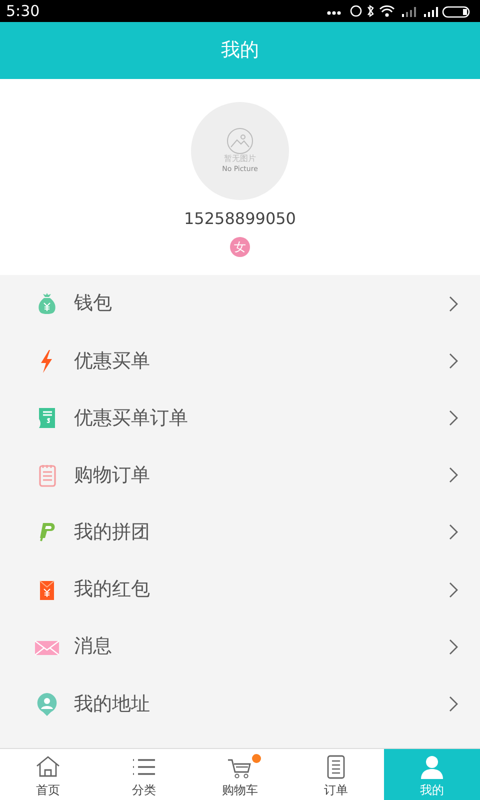 This screenshot has height=800, width=480. Describe the element at coordinates (240, 141) in the screenshot. I see `image-icon` at that location.